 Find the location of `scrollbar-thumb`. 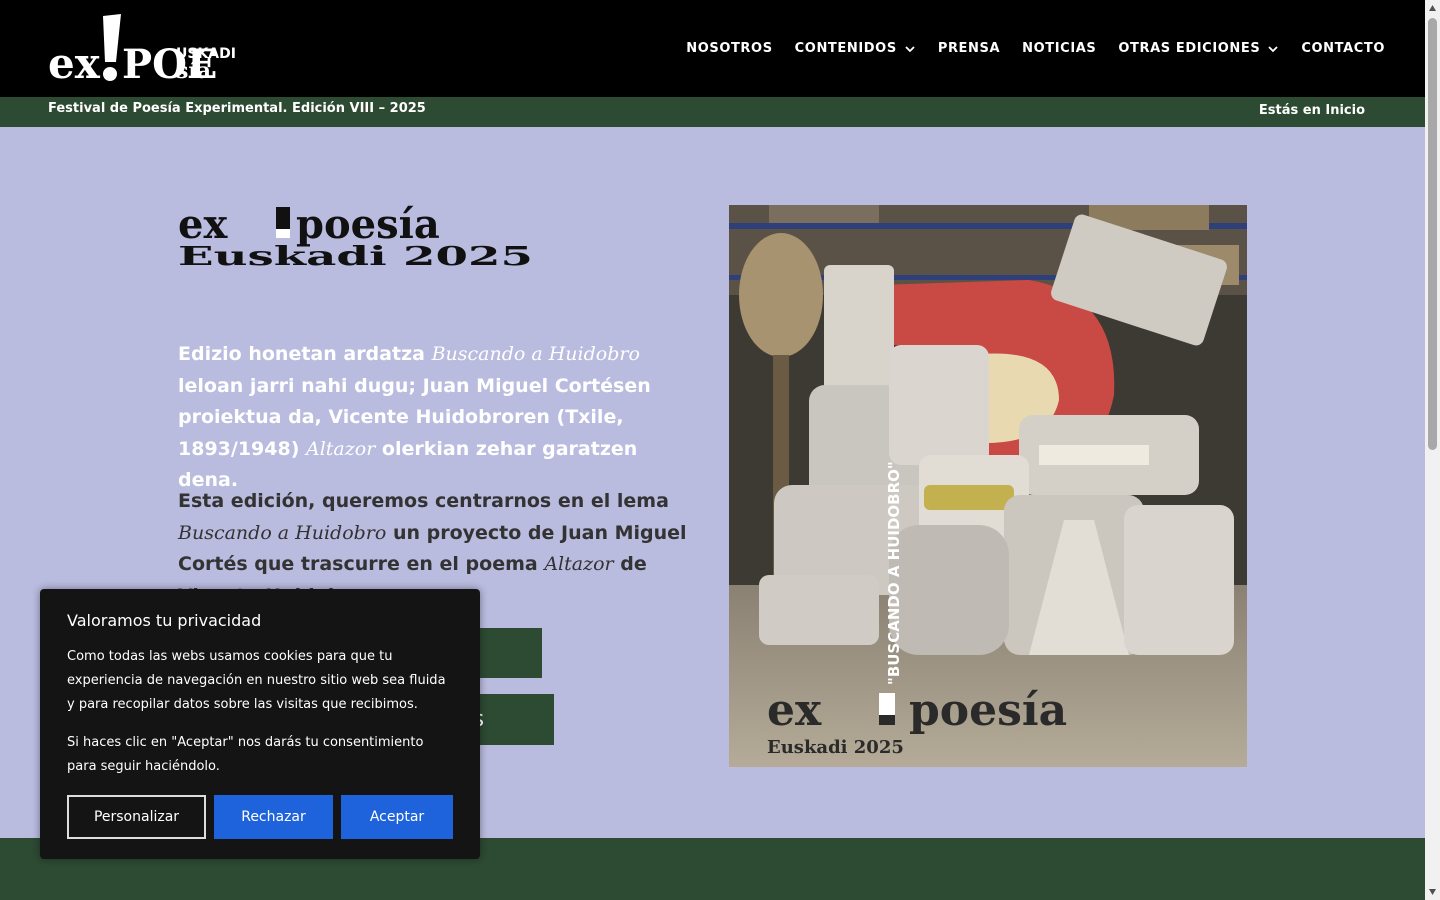

scrollbar-thumb is located at coordinates (1432, 234).